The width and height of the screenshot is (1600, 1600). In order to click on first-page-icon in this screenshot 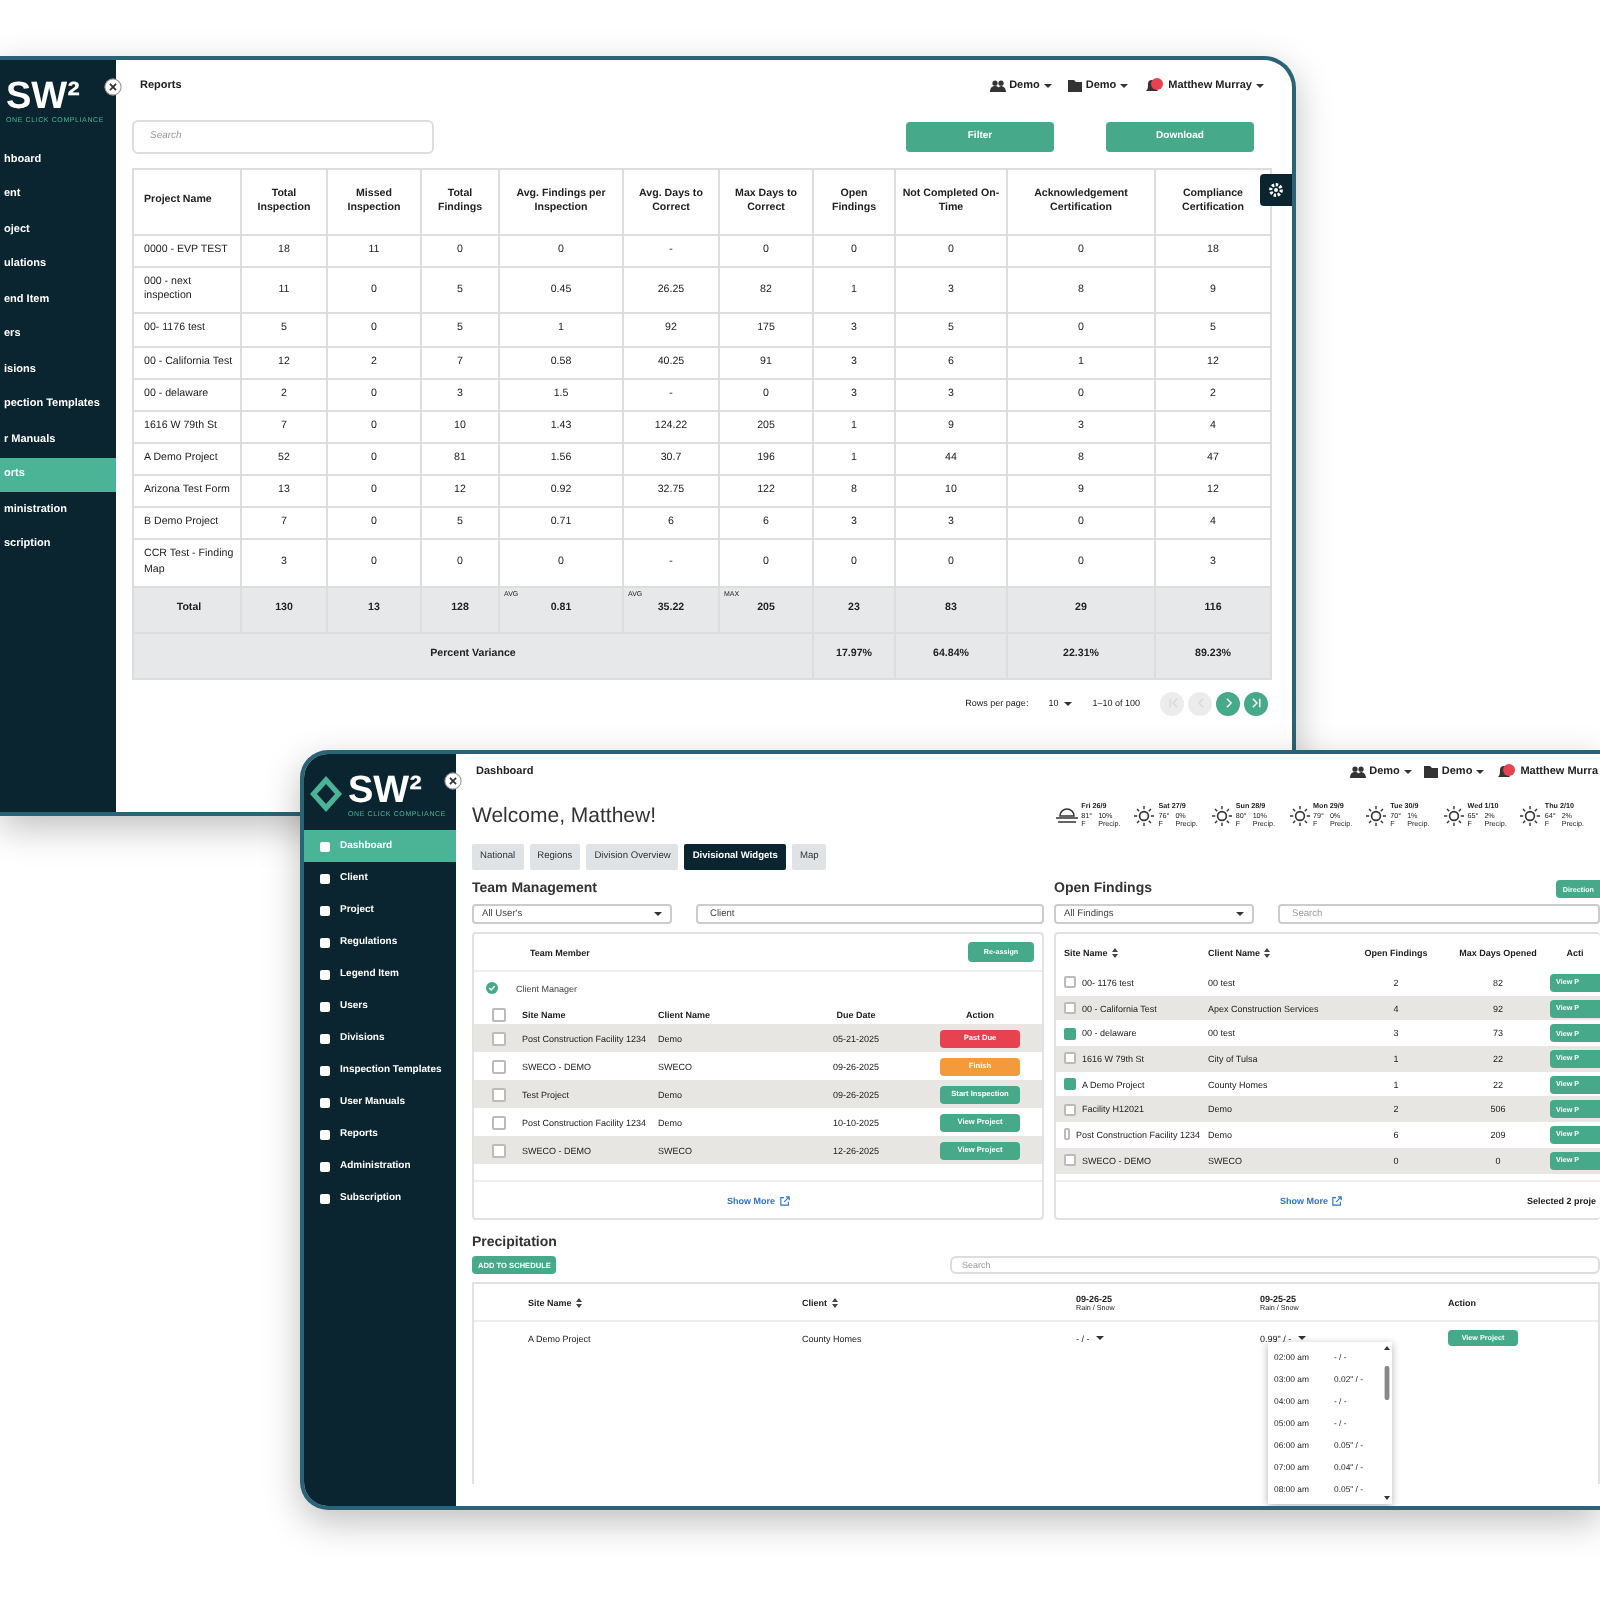, I will do `click(1172, 703)`.